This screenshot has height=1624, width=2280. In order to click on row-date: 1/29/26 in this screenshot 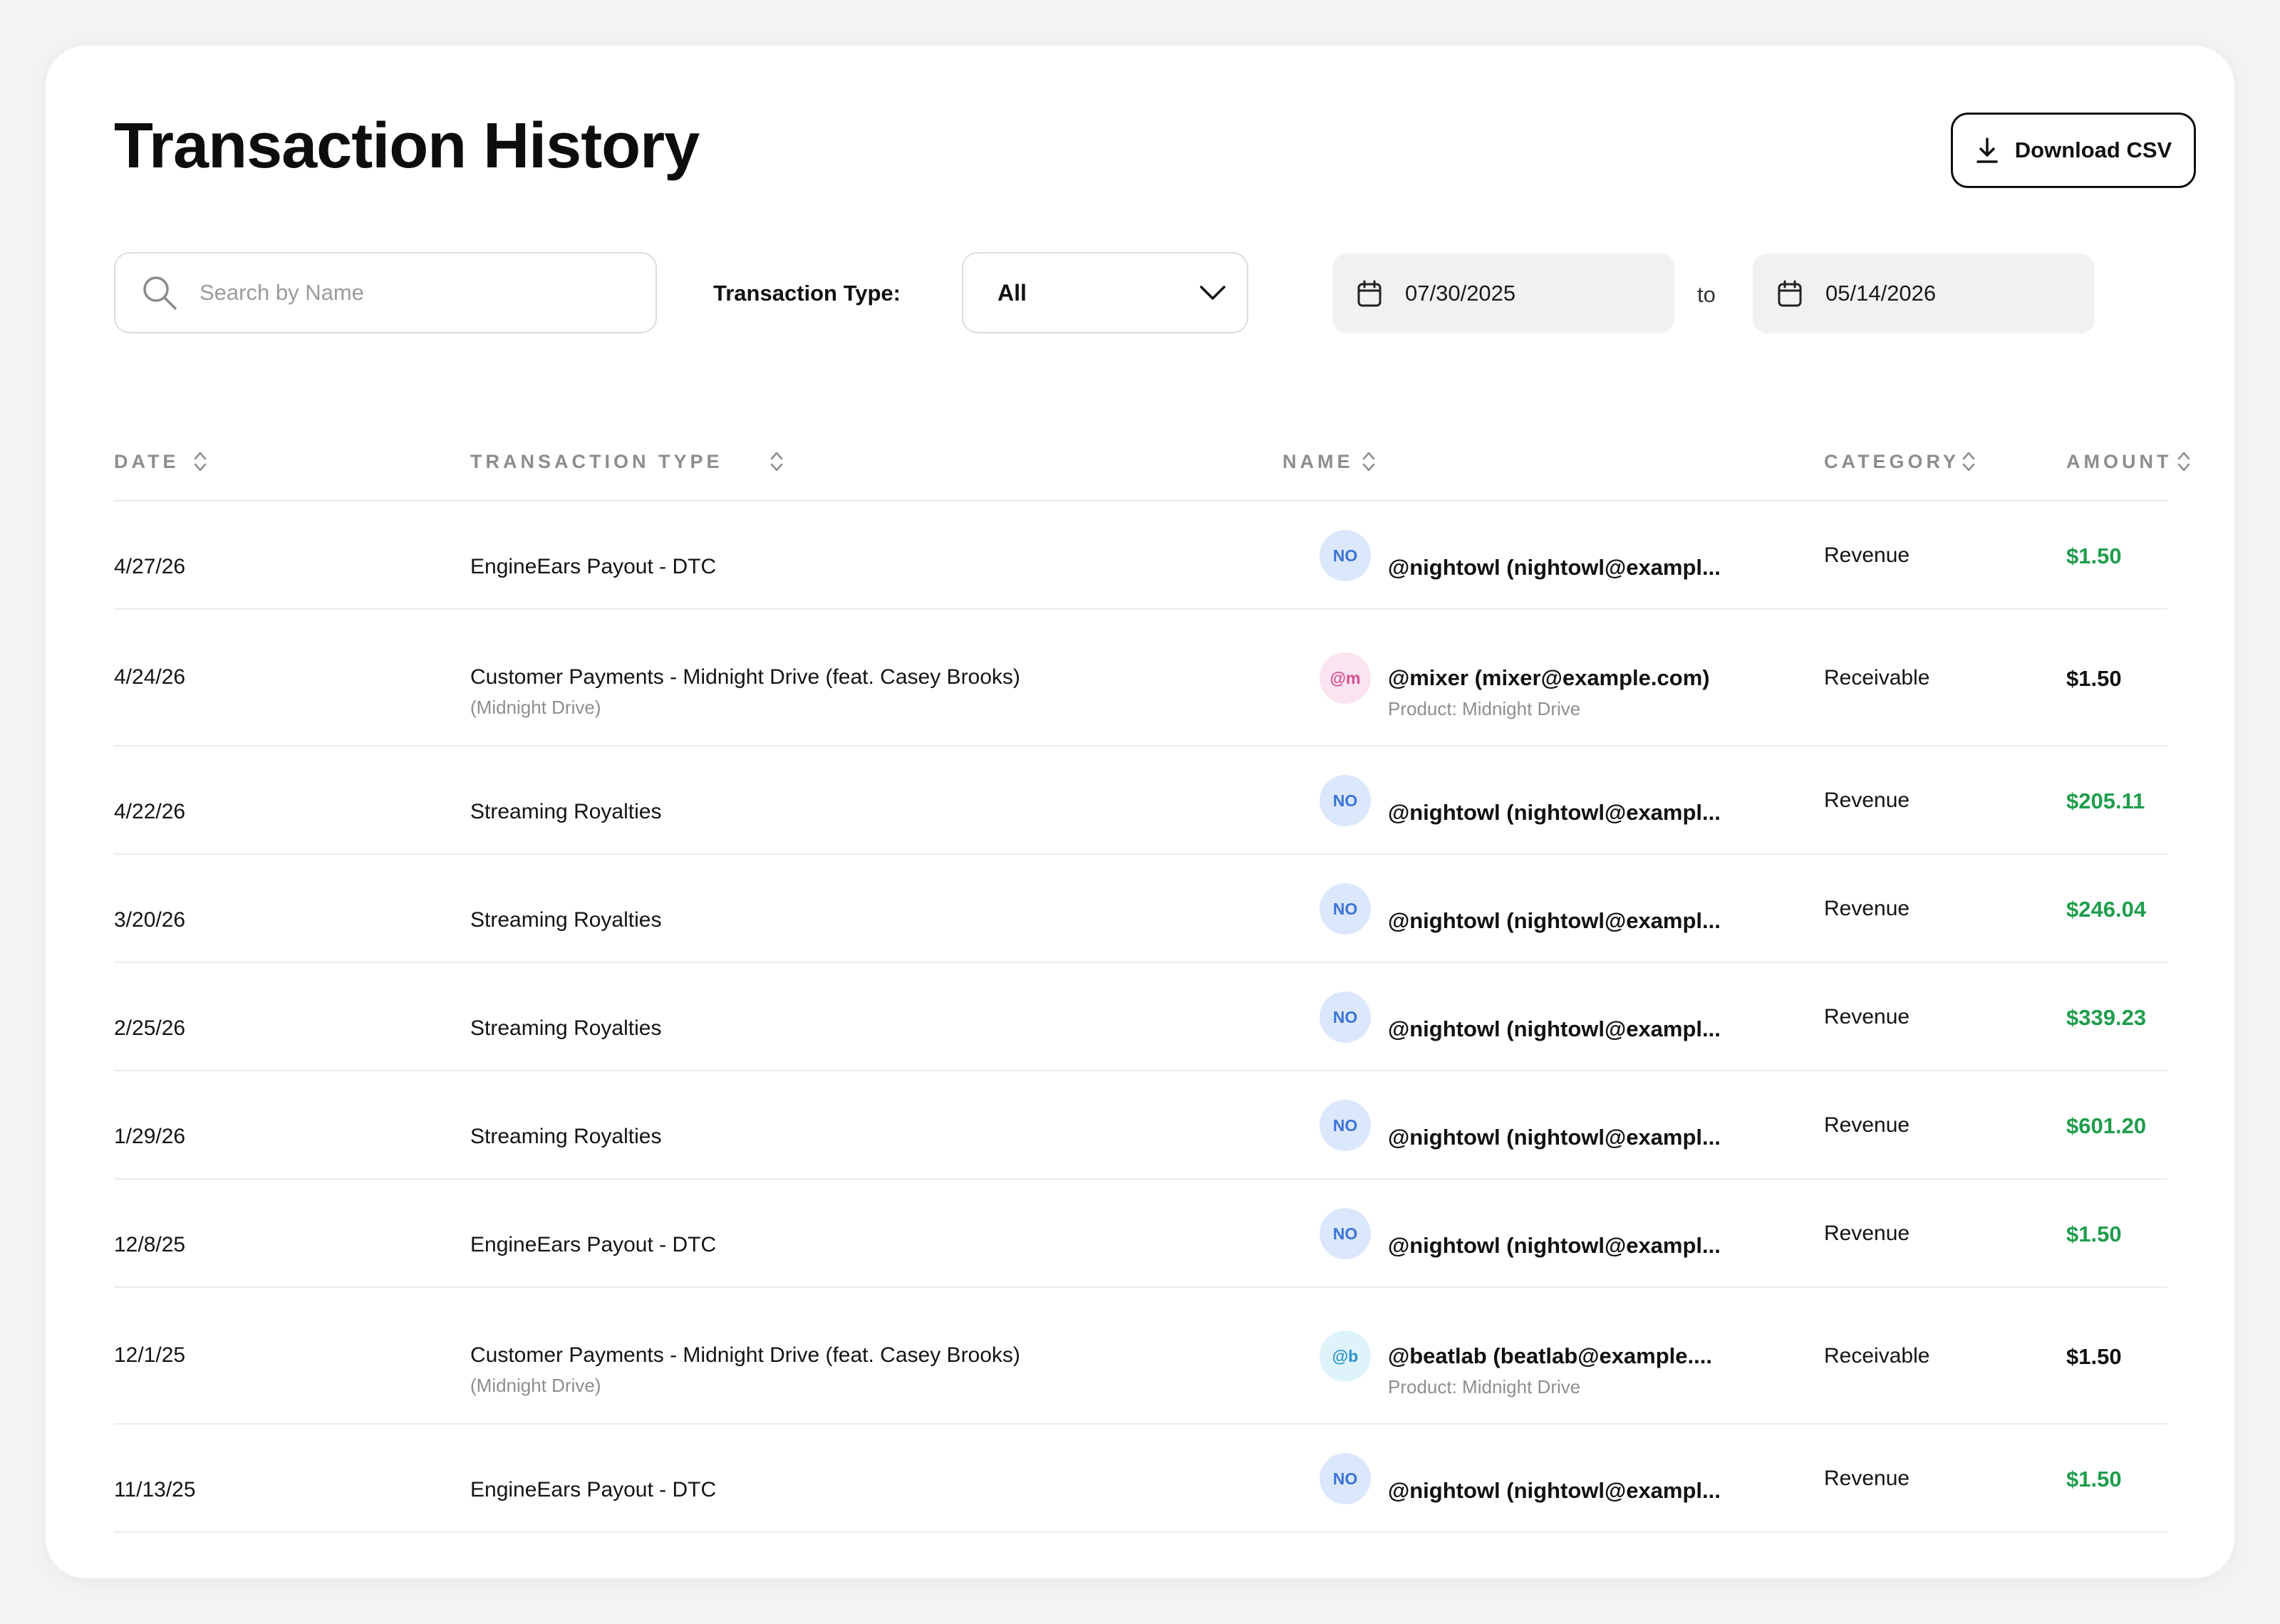, I will do `click(150, 1136)`.